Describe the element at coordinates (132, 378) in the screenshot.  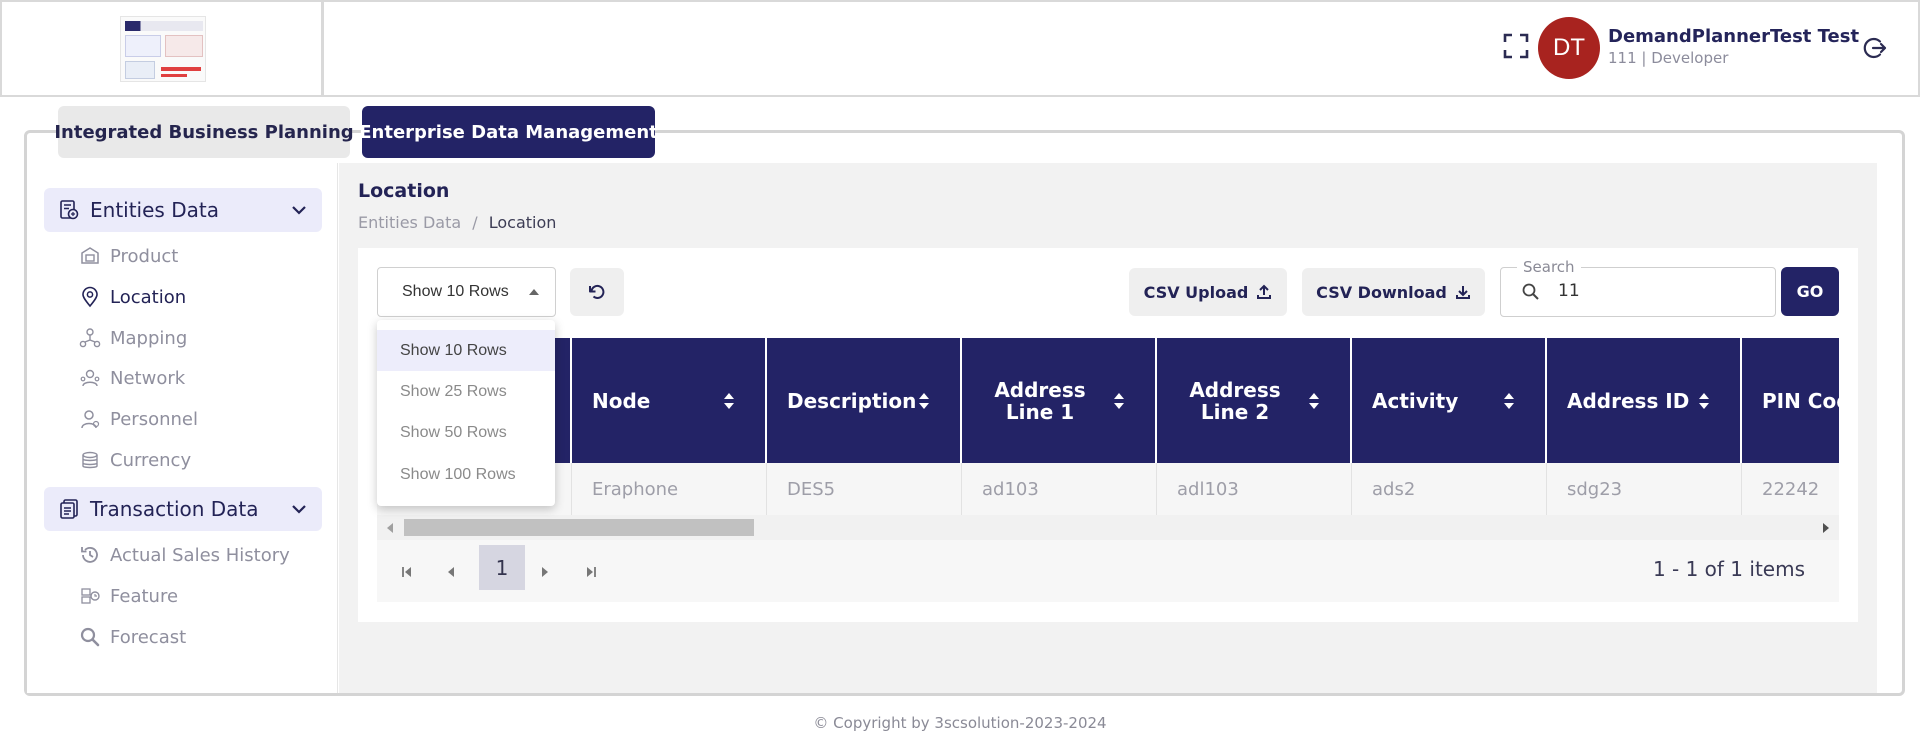
I see `sidebar-item-network: Network` at that location.